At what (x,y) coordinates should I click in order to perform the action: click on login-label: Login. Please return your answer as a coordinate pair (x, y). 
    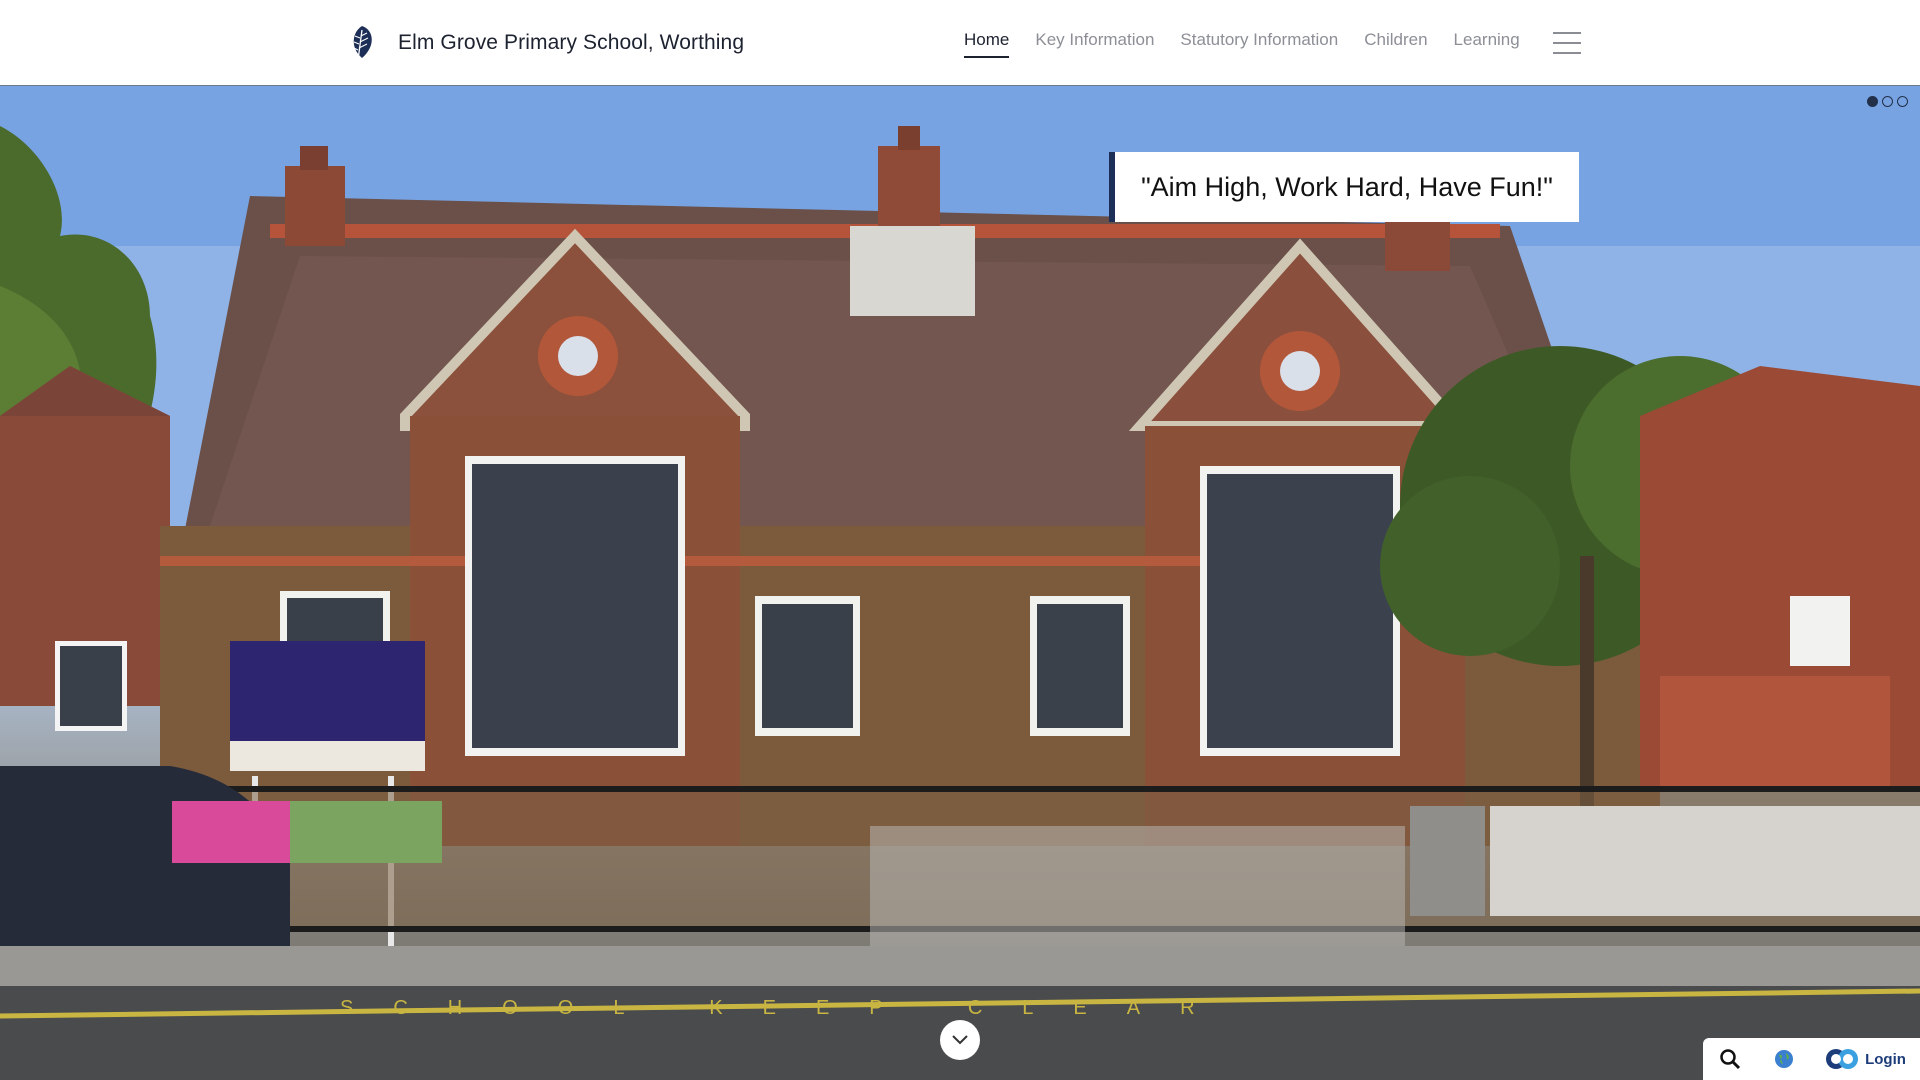
    Looking at the image, I should click on (1885, 1059).